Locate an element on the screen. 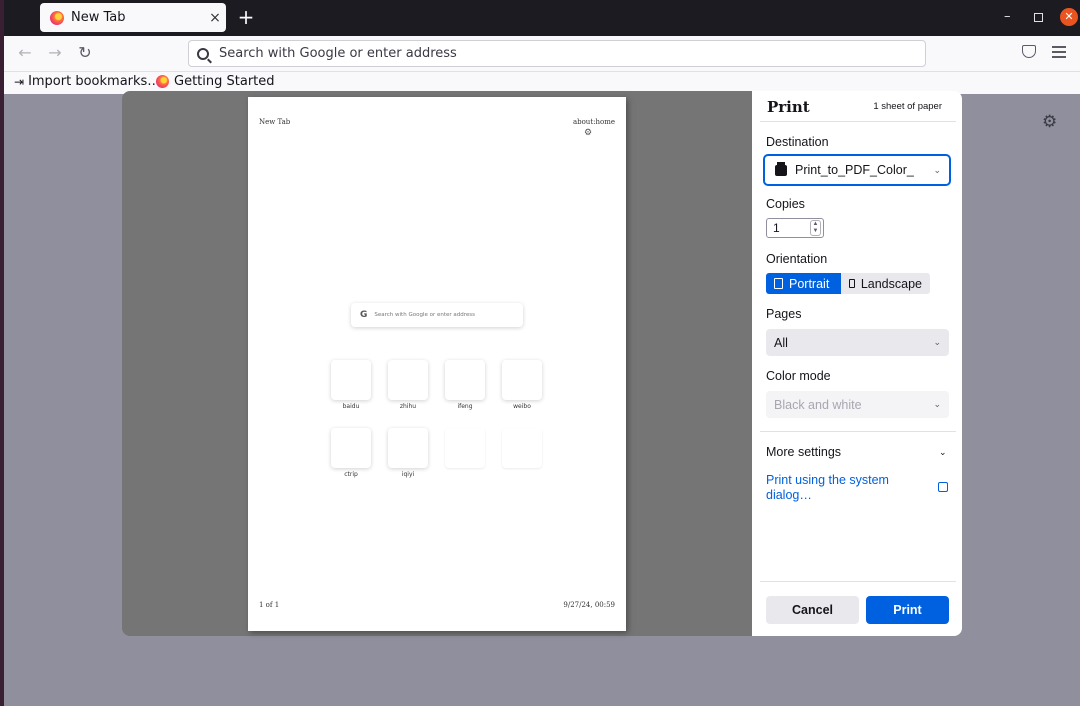 The width and height of the screenshot is (1080, 706). pages-label: Pages is located at coordinates (784, 314).